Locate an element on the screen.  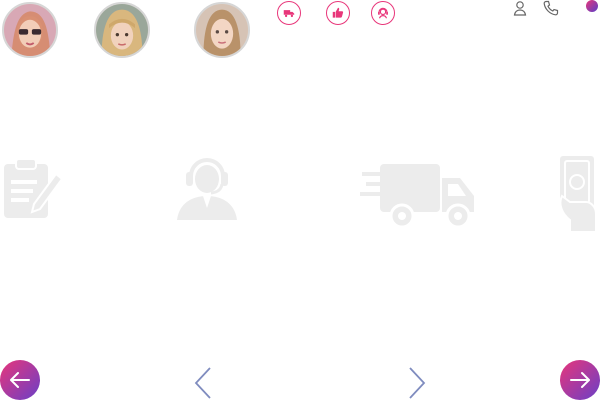
feature-clipboard is located at coordinates (32, 188).